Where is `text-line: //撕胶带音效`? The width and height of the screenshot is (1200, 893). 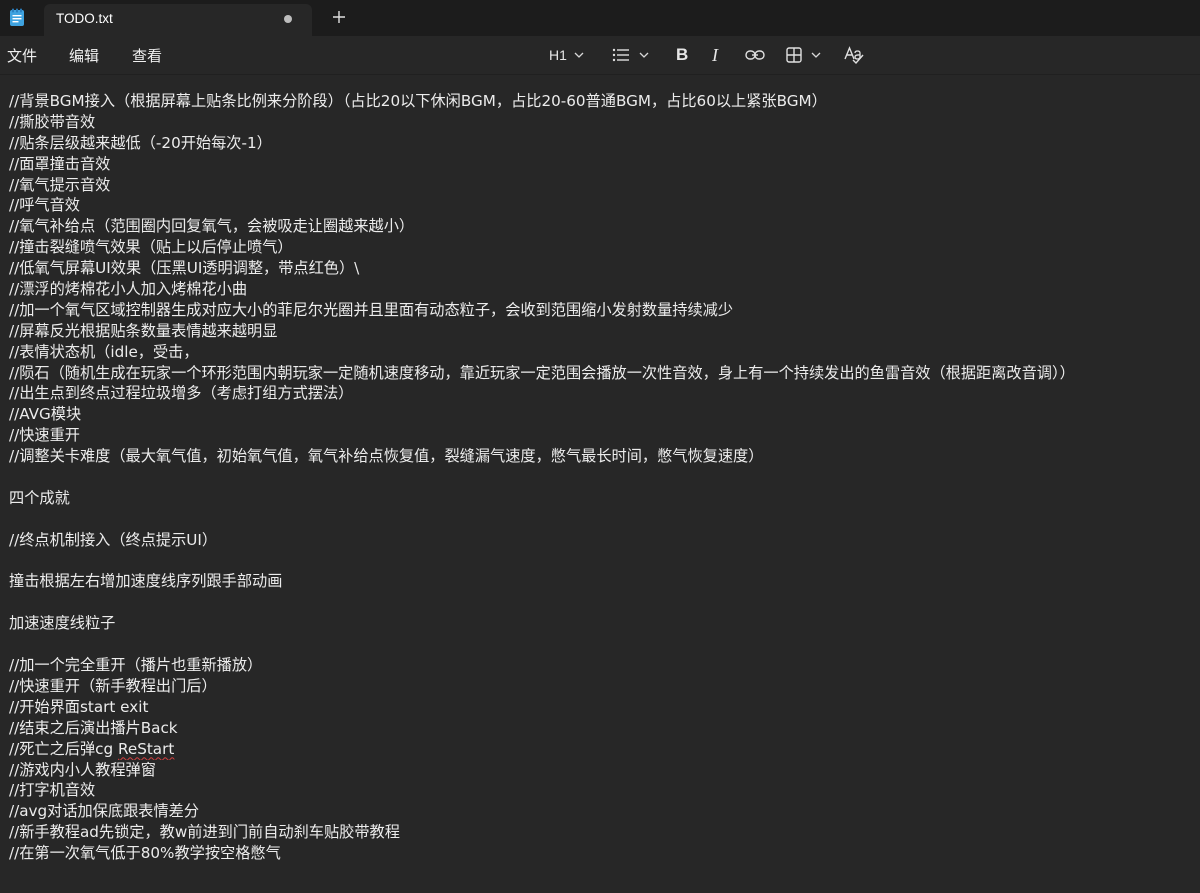 text-line: //撕胶带音效 is located at coordinates (601, 122).